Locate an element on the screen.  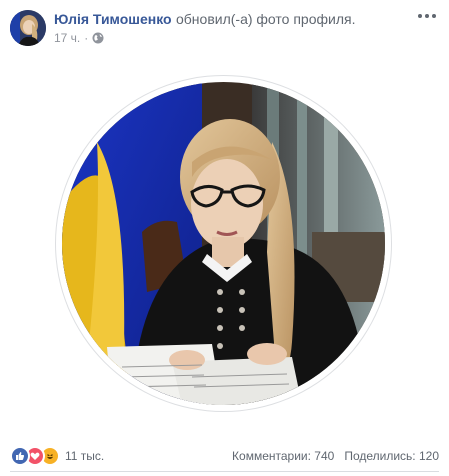
footer-divider is located at coordinates (224, 471).